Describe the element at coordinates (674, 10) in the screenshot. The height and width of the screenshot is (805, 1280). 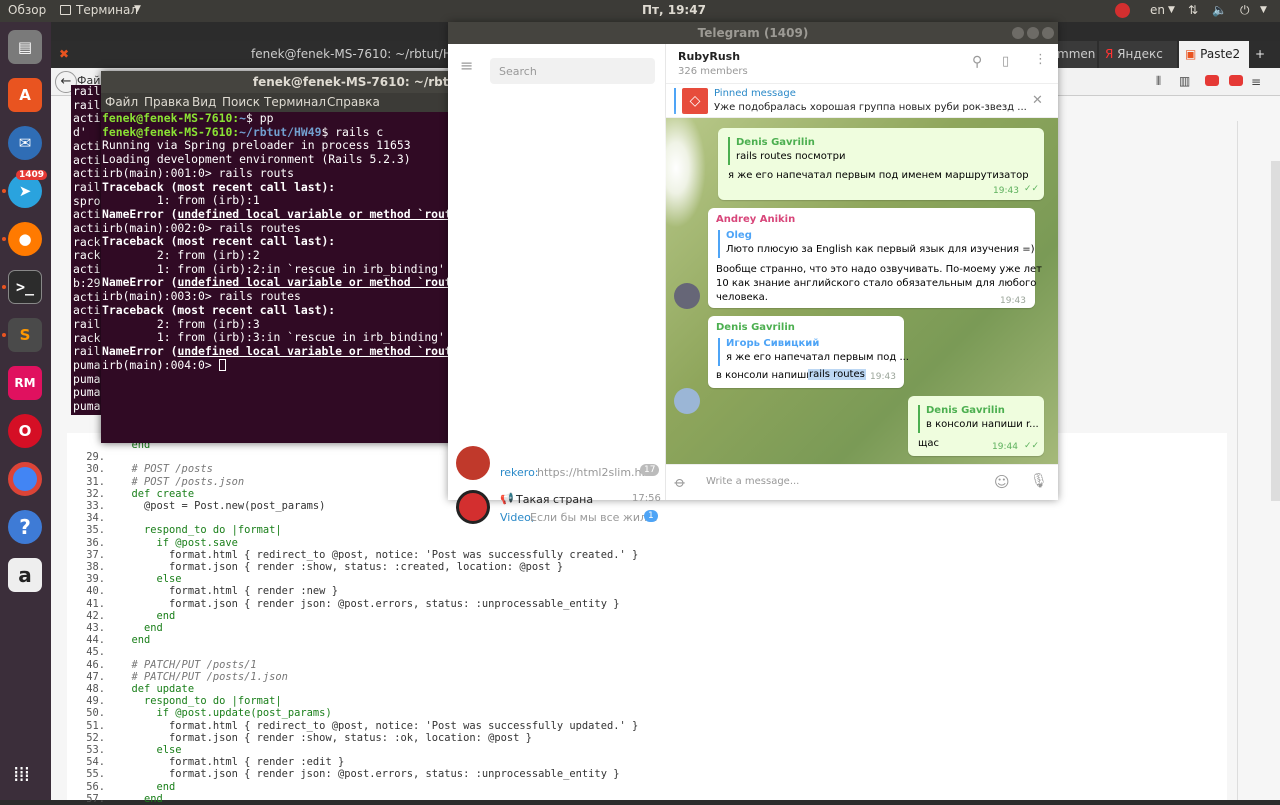
I see `clock: Пт, 19:47` at that location.